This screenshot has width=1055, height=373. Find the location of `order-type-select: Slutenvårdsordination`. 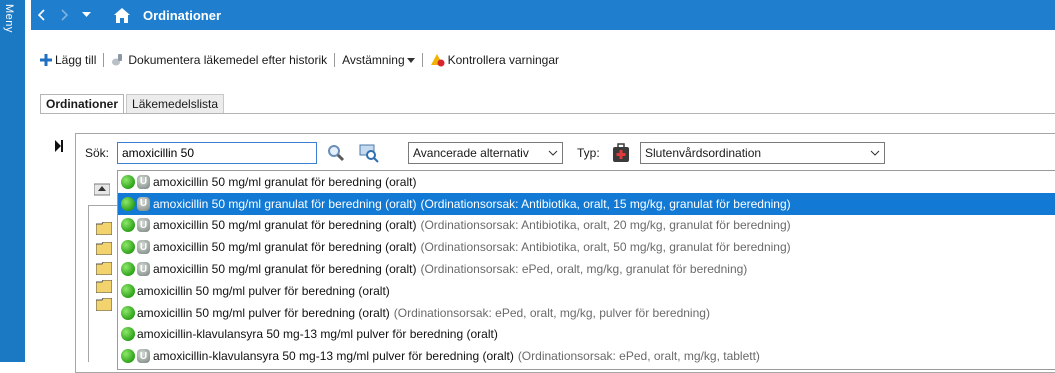

order-type-select: Slutenvårdsordination is located at coordinates (762, 153).